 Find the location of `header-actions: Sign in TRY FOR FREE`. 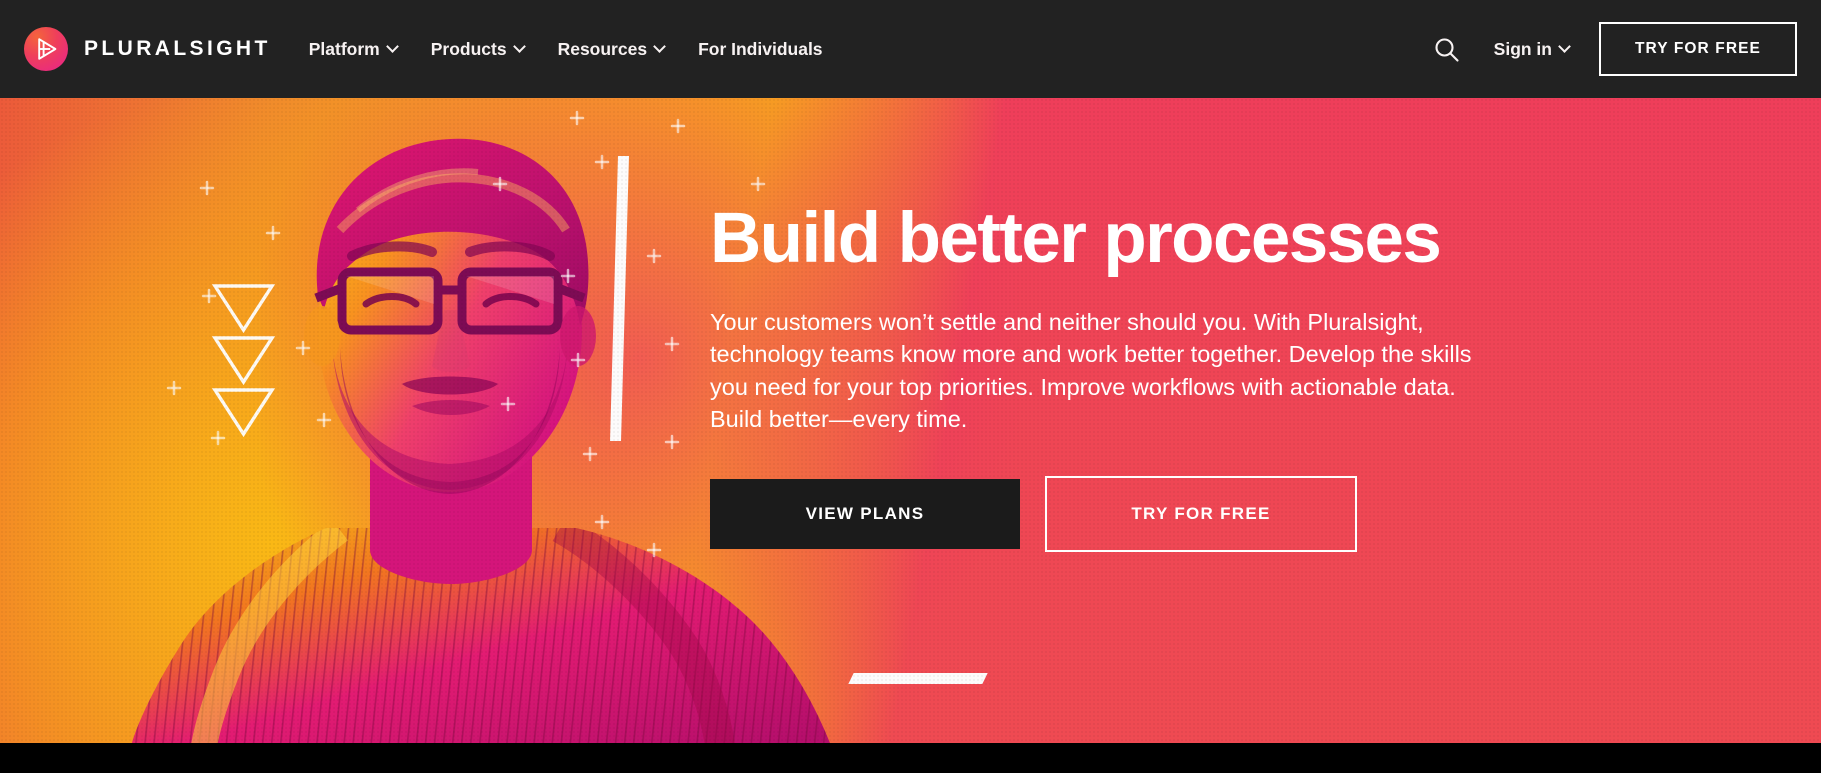

header-actions: Sign in TRY FOR FREE is located at coordinates (1613, 49).